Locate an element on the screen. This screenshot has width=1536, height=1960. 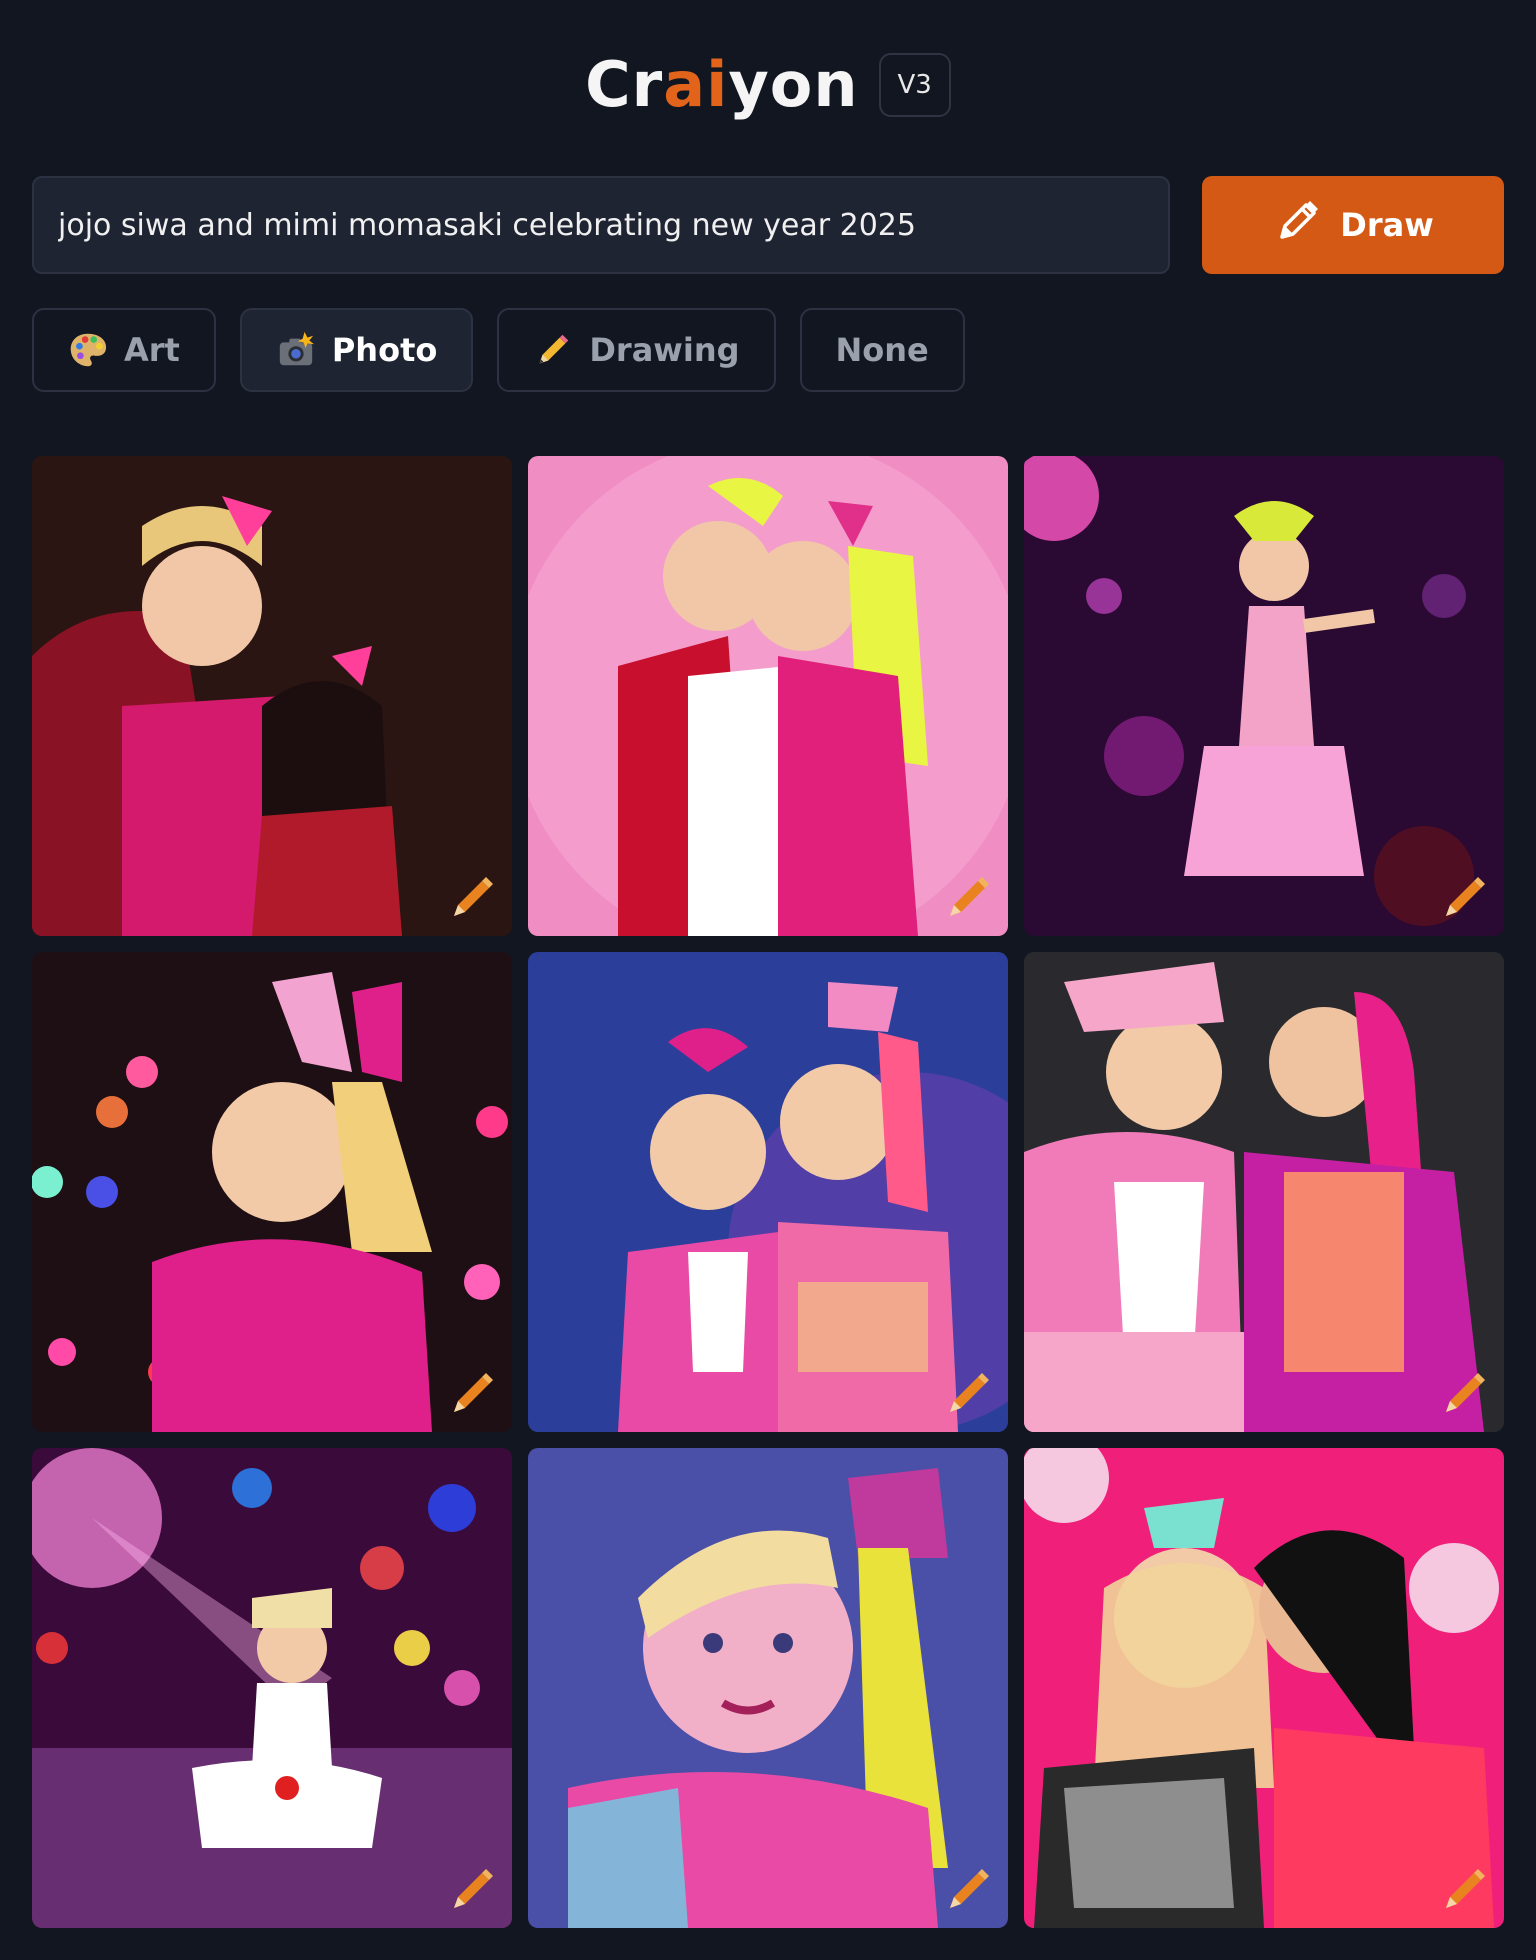
style-chip-none: None is located at coordinates (882, 350).